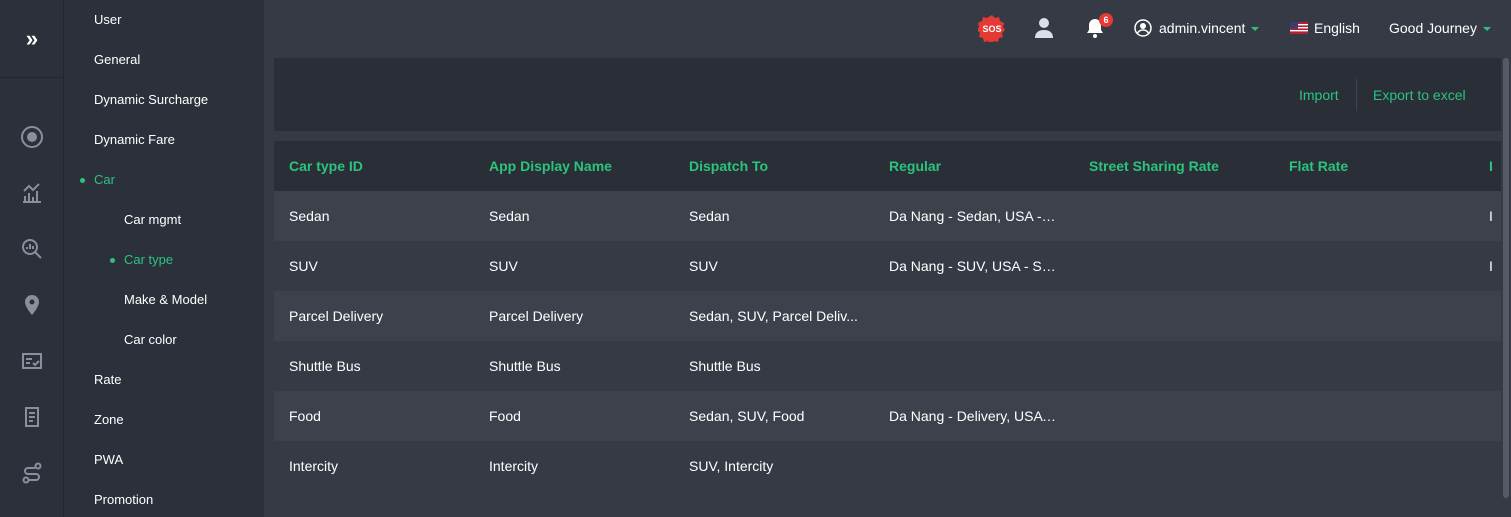 The image size is (1511, 517). What do you see at coordinates (104, 179) in the screenshot?
I see `menu-item-car-label: Car` at bounding box center [104, 179].